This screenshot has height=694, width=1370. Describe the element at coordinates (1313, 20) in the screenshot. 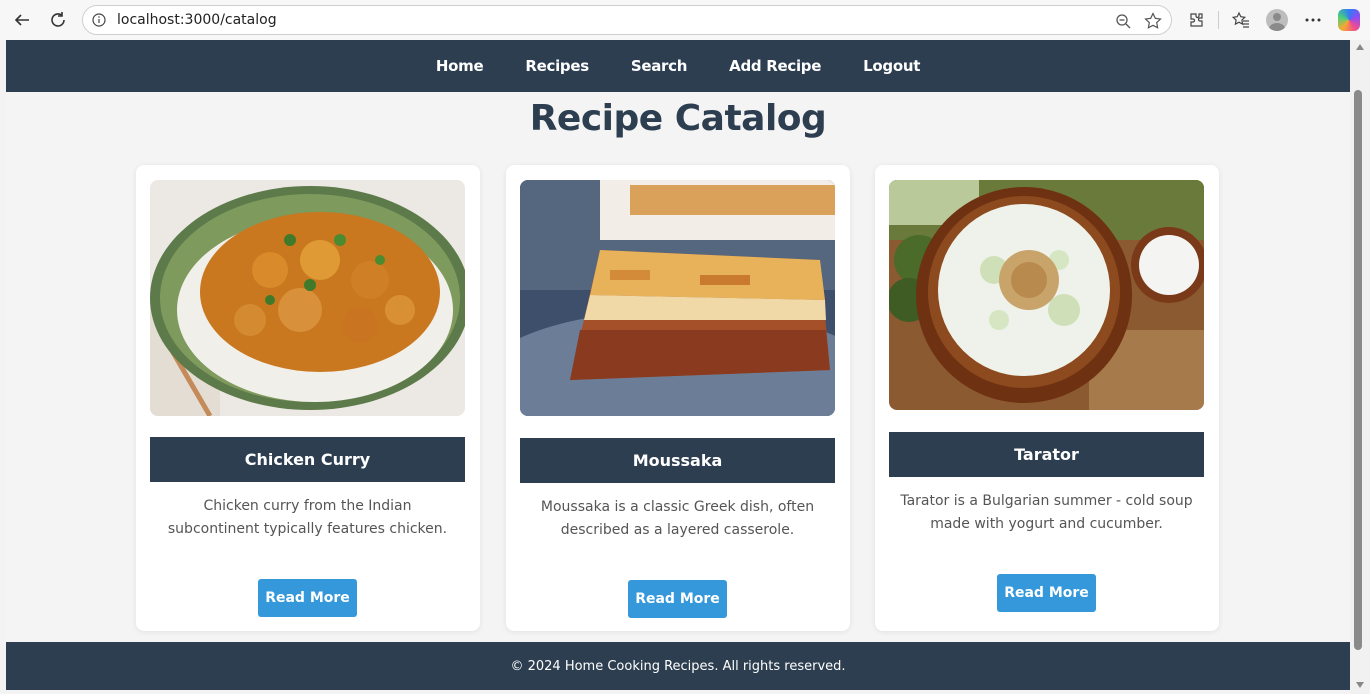

I see `more-options-icon` at that location.